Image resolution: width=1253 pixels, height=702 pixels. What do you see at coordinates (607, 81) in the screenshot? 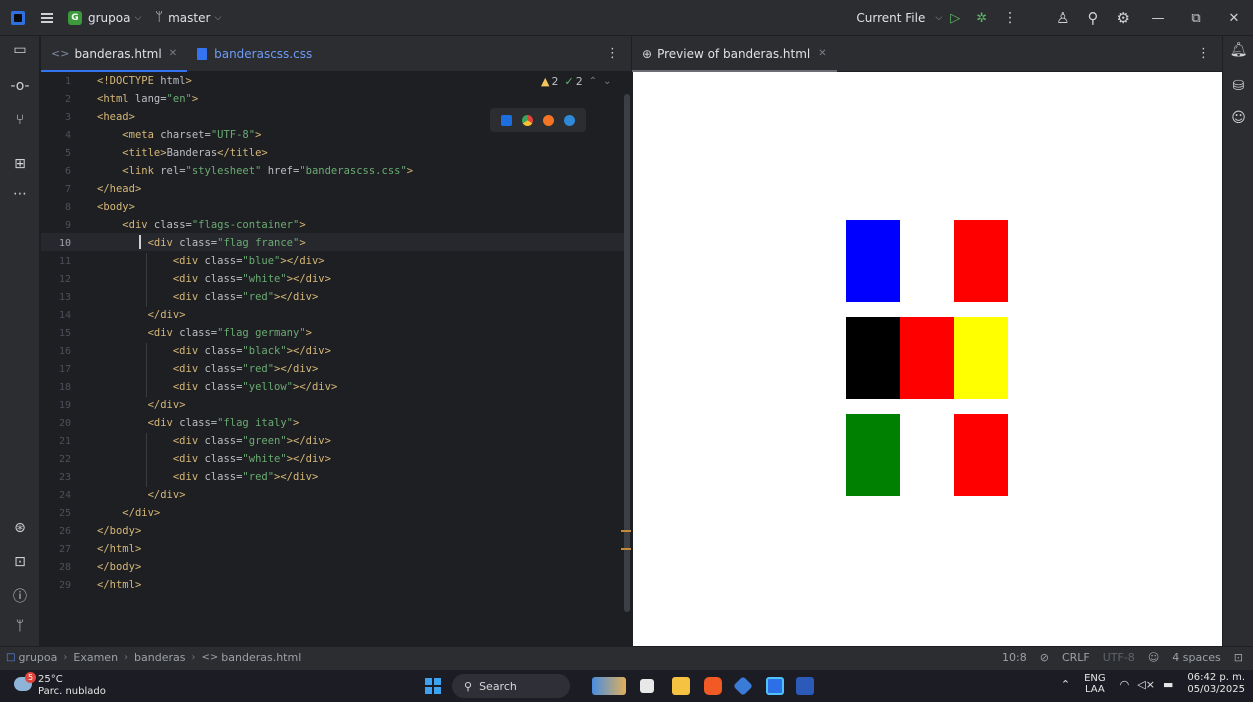
I see `chevron-down-icon: ⌄` at bounding box center [607, 81].